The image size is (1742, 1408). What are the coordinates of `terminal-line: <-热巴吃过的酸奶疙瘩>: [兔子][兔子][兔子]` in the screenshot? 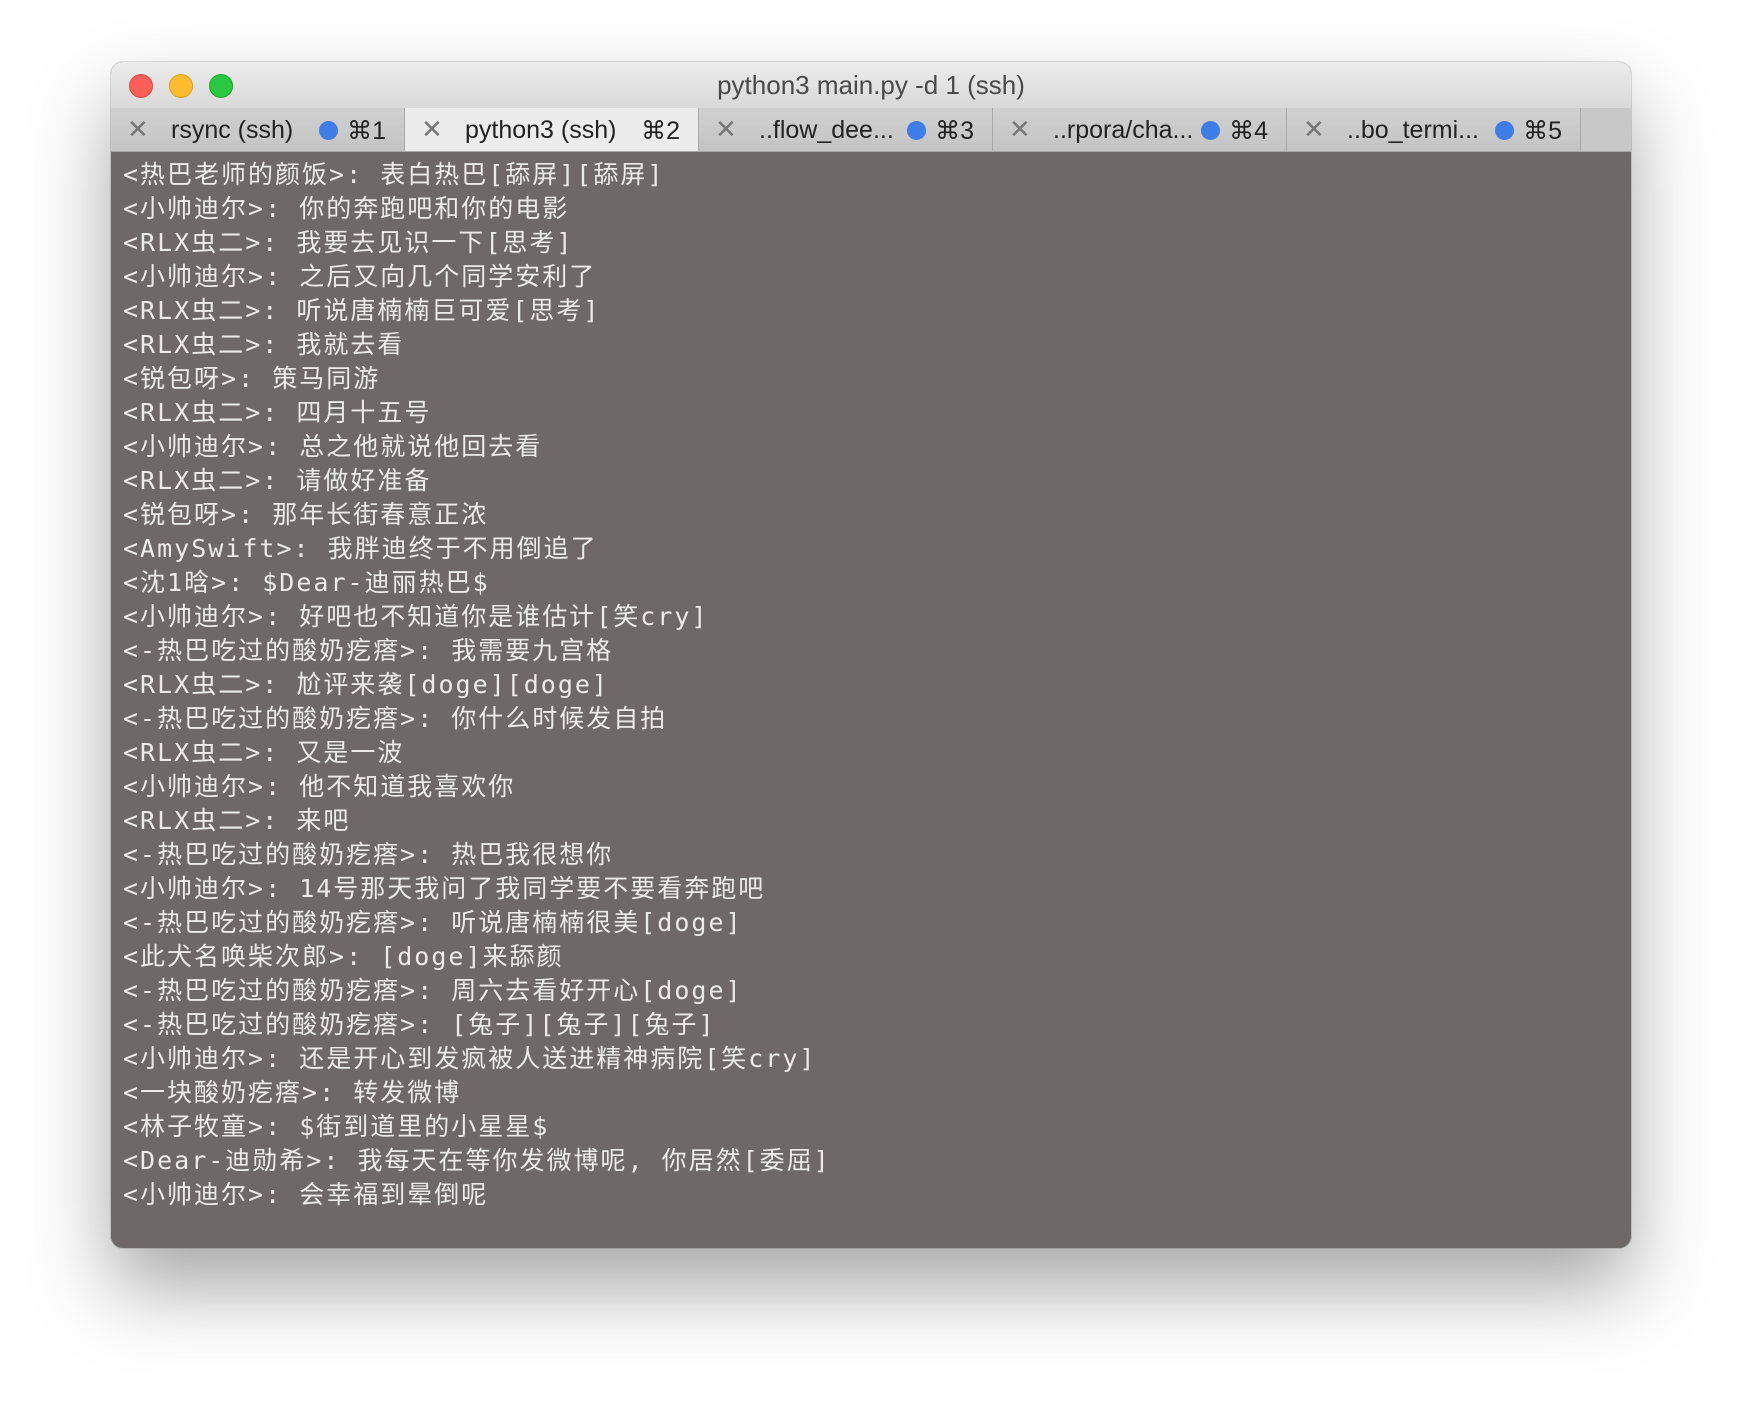 It's located at (419, 1024).